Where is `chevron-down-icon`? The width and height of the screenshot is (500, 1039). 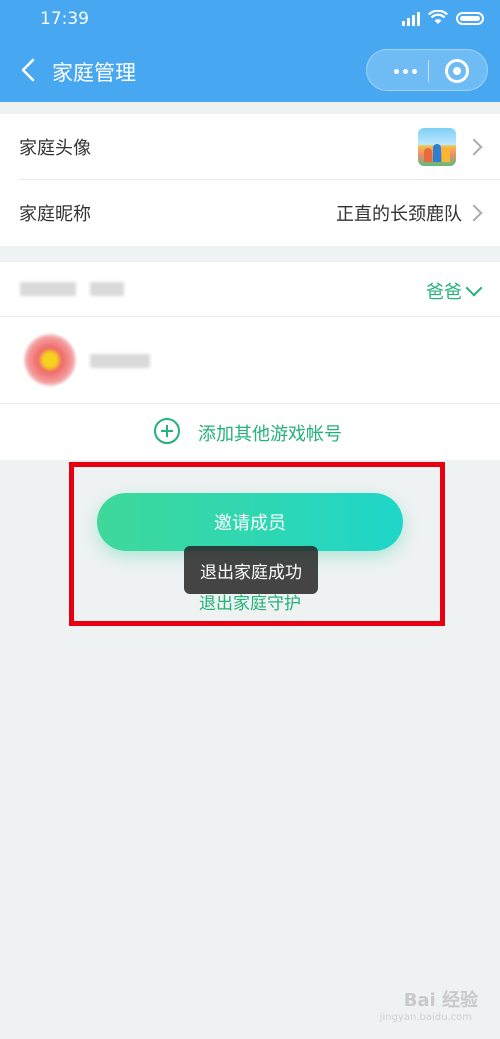
chevron-down-icon is located at coordinates (474, 288).